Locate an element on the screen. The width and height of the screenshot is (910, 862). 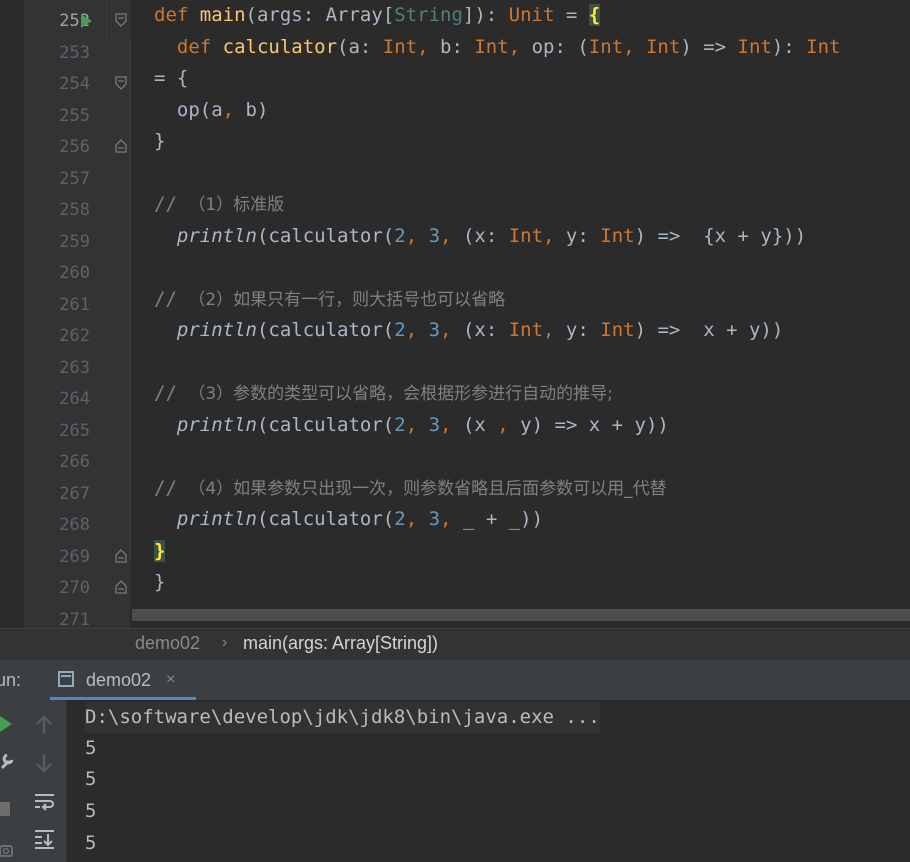
run-tab-demo02: demo02 × is located at coordinates (123, 680).